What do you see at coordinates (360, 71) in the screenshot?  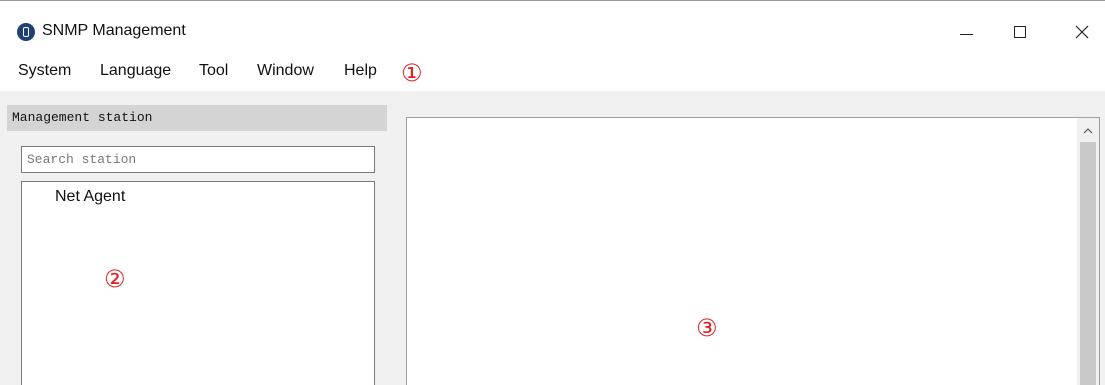 I see `menu-help: Help` at bounding box center [360, 71].